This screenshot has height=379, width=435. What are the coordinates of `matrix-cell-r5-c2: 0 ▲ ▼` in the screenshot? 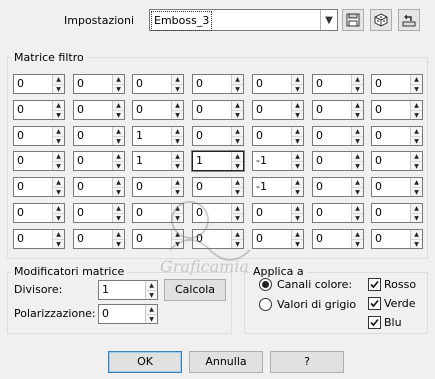 It's located at (99, 187).